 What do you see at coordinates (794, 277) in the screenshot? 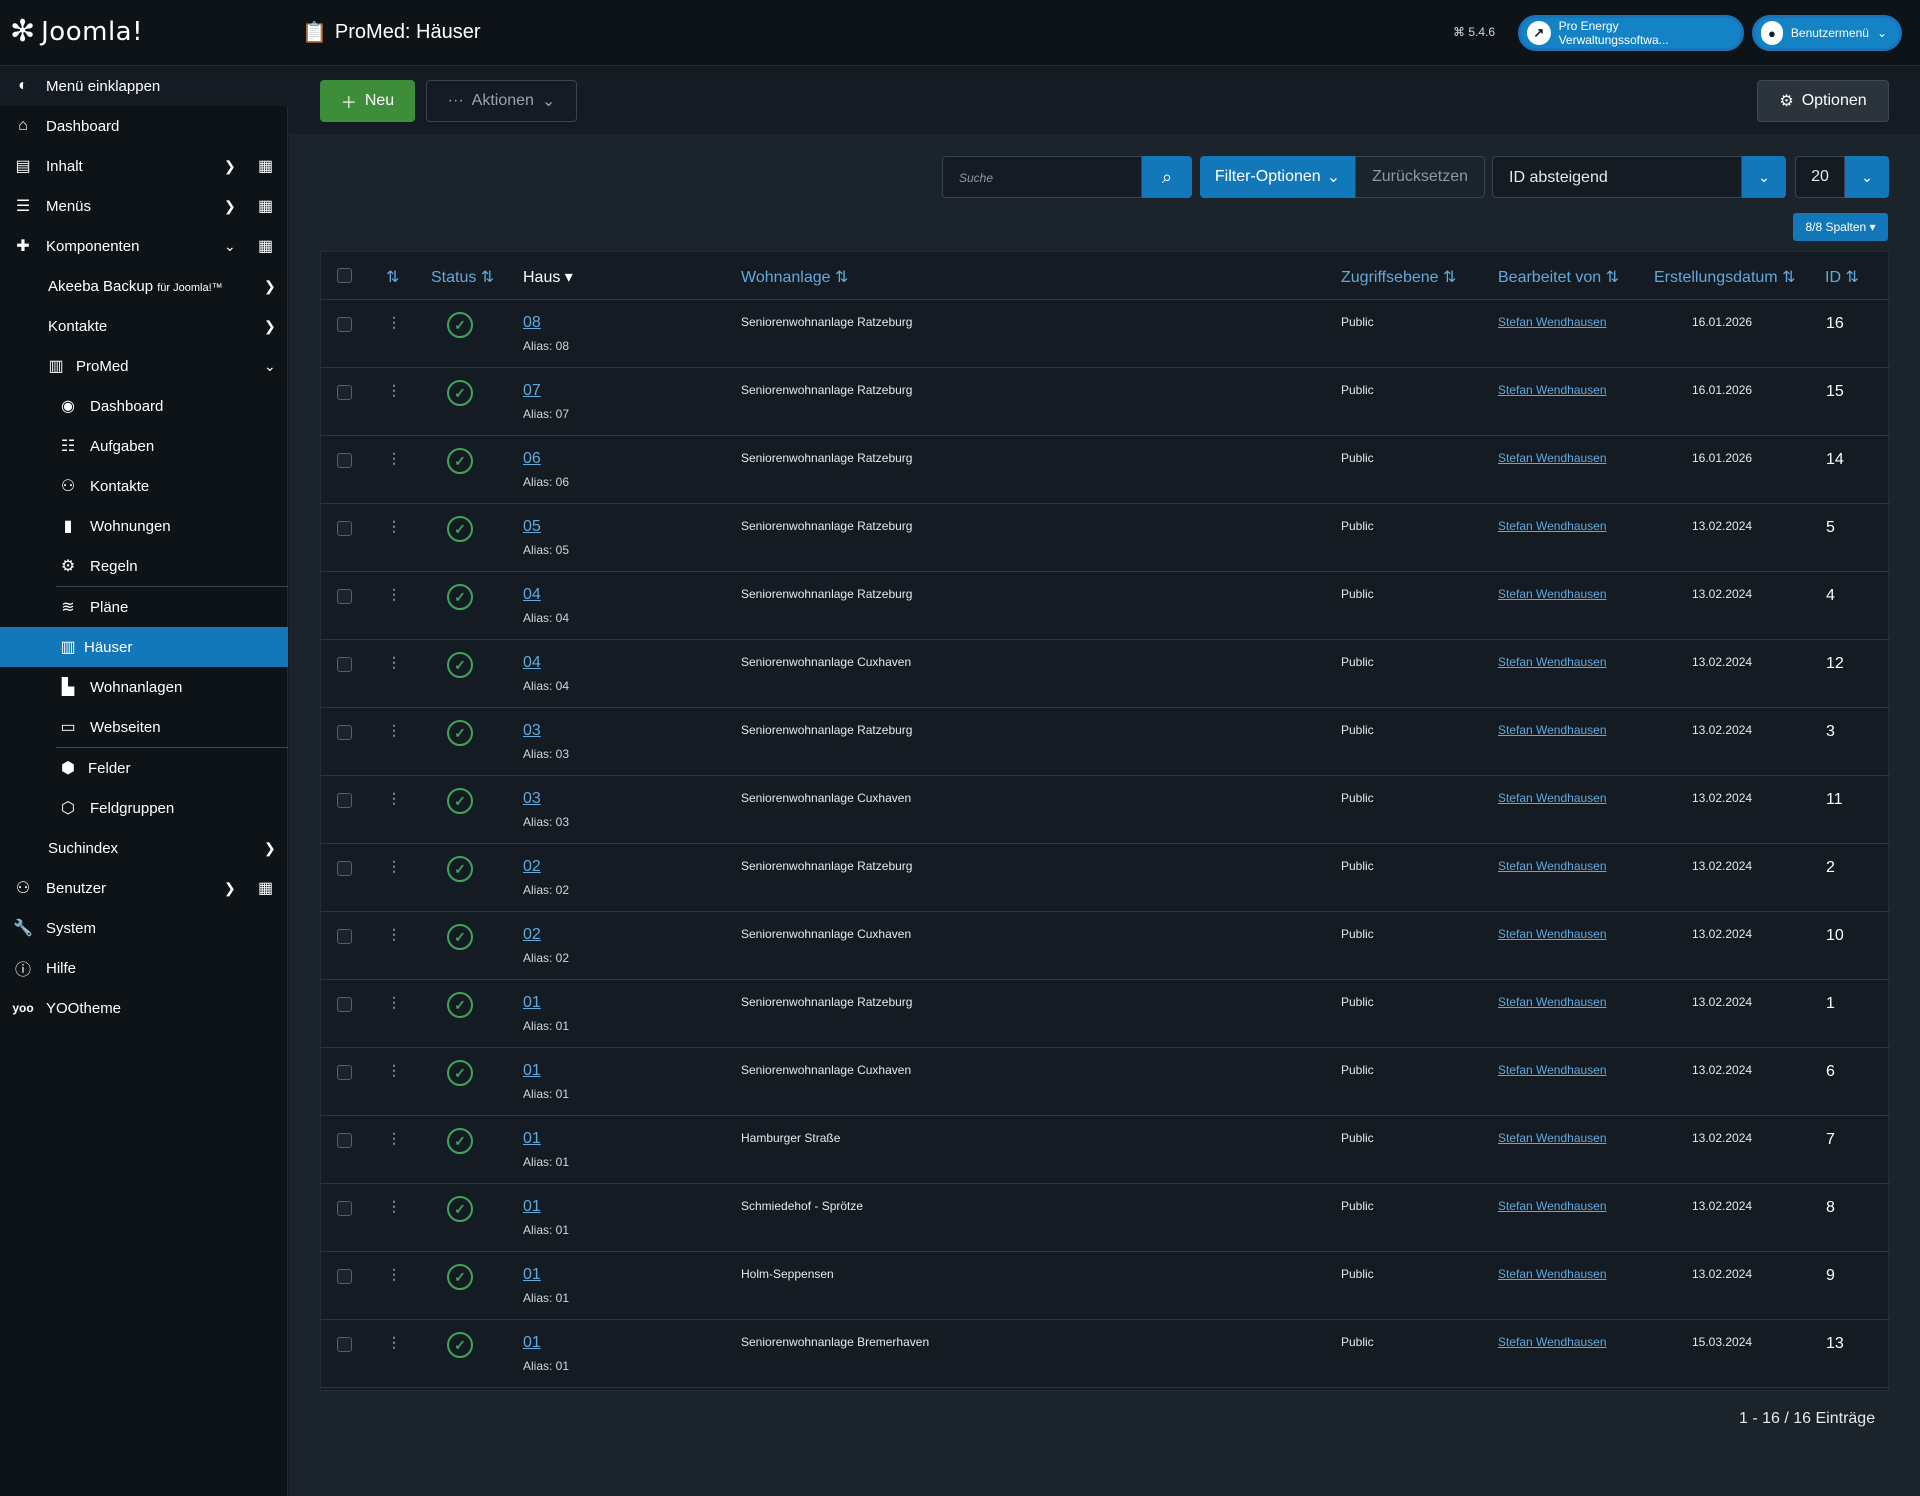
I see `th-wohnanlage: Wohnanlage ⇅` at bounding box center [794, 277].